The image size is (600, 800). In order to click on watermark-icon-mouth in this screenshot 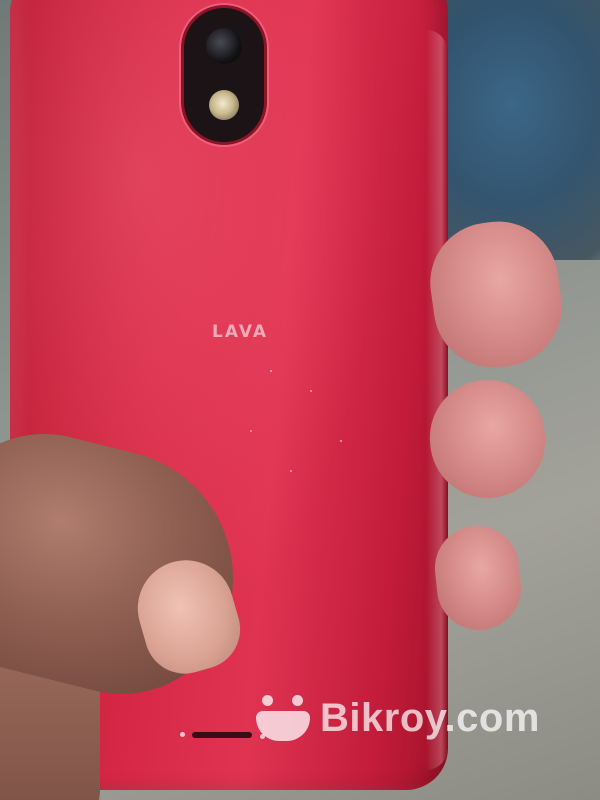, I will do `click(283, 726)`.